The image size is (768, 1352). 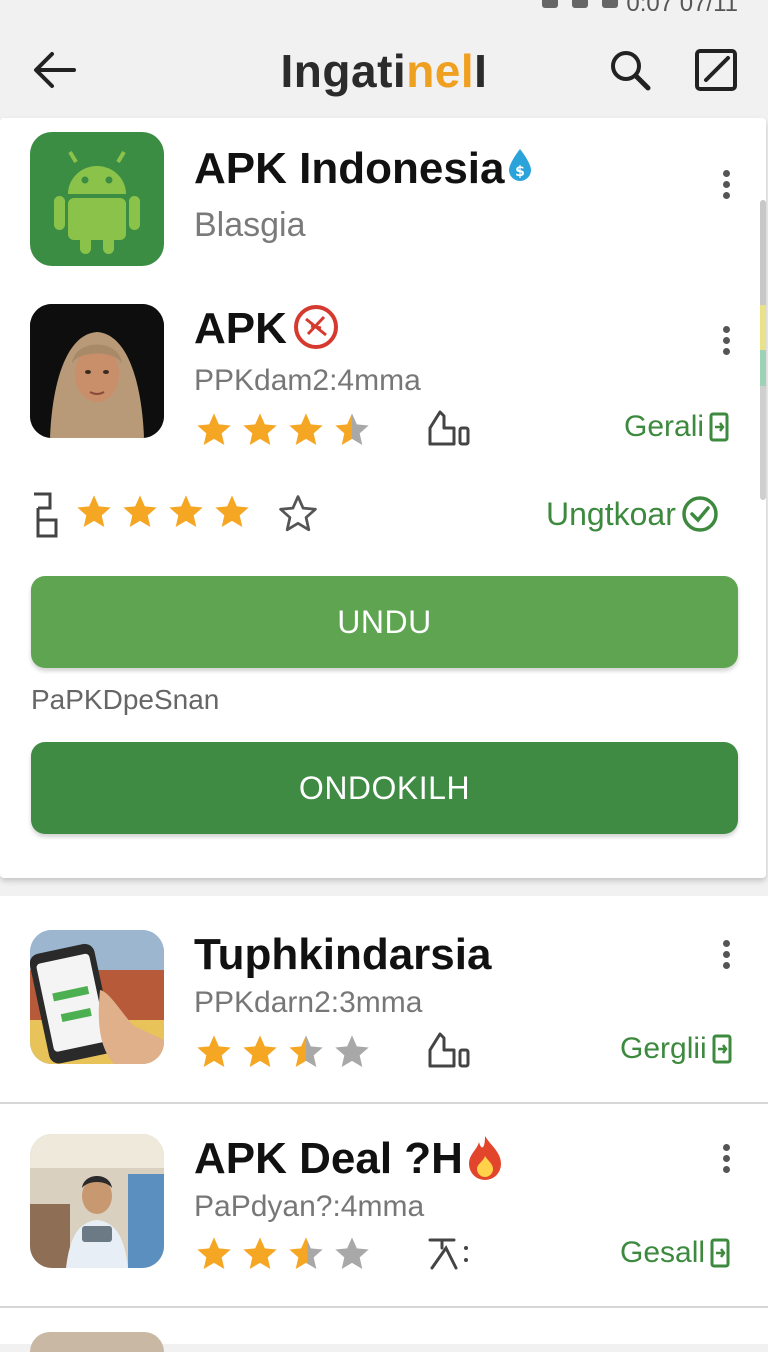 I want to click on star-outline-icon, so click(x=298, y=516).